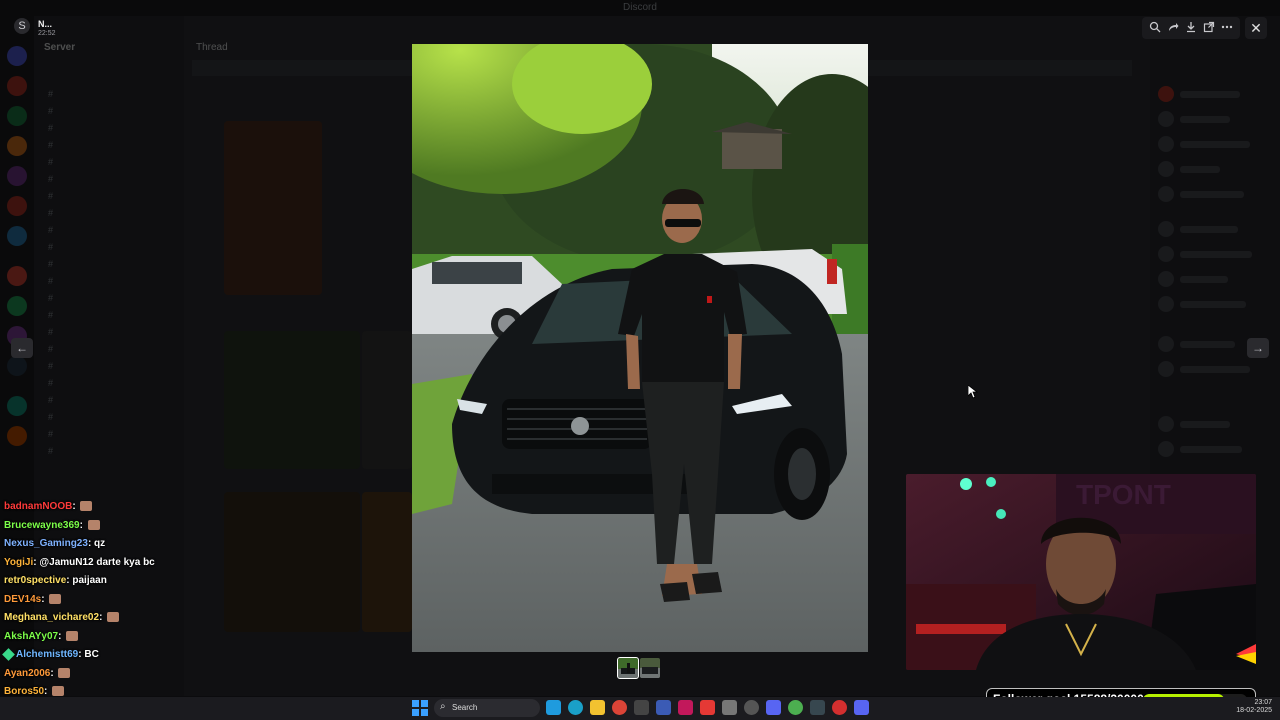 The image size is (1280, 720). Describe the element at coordinates (1155, 28) in the screenshot. I see `zoom-icon` at that location.